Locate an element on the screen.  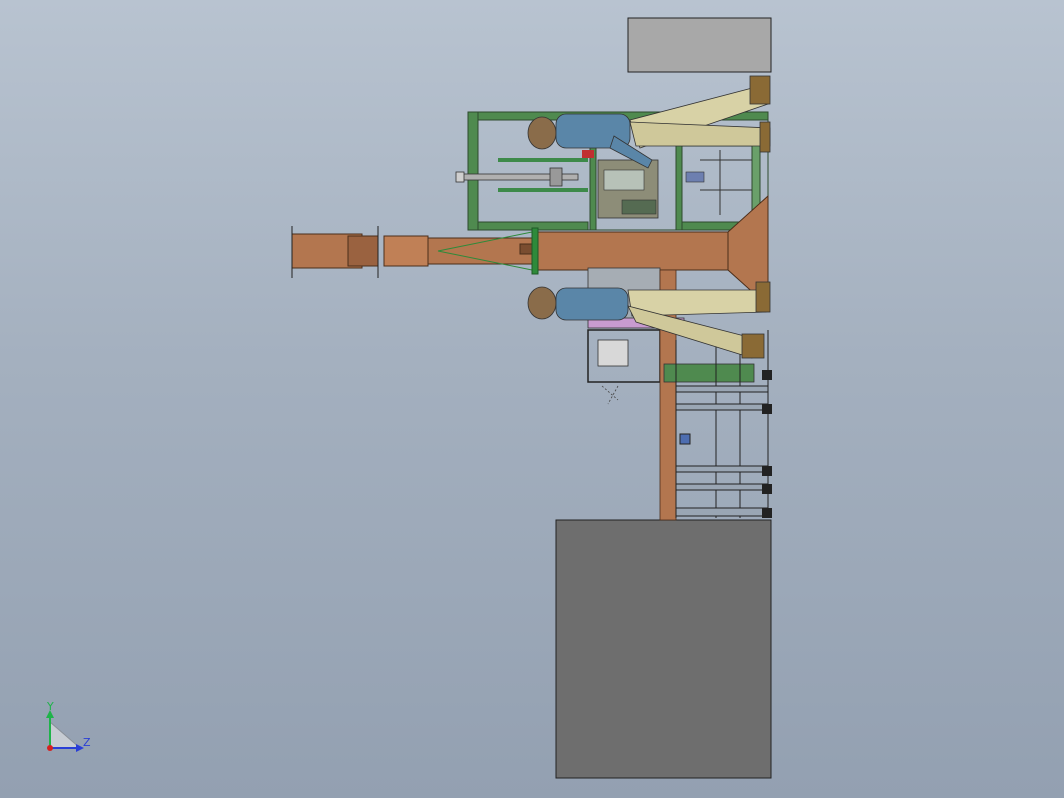
z-axis-label: Z is located at coordinates (87, 742).